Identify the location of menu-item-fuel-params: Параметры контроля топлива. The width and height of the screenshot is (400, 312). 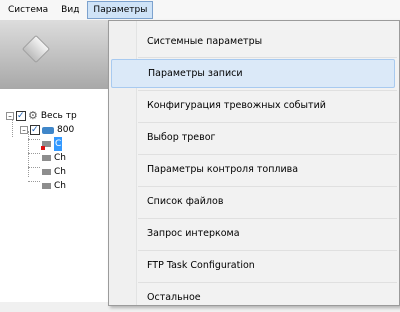
(253, 169).